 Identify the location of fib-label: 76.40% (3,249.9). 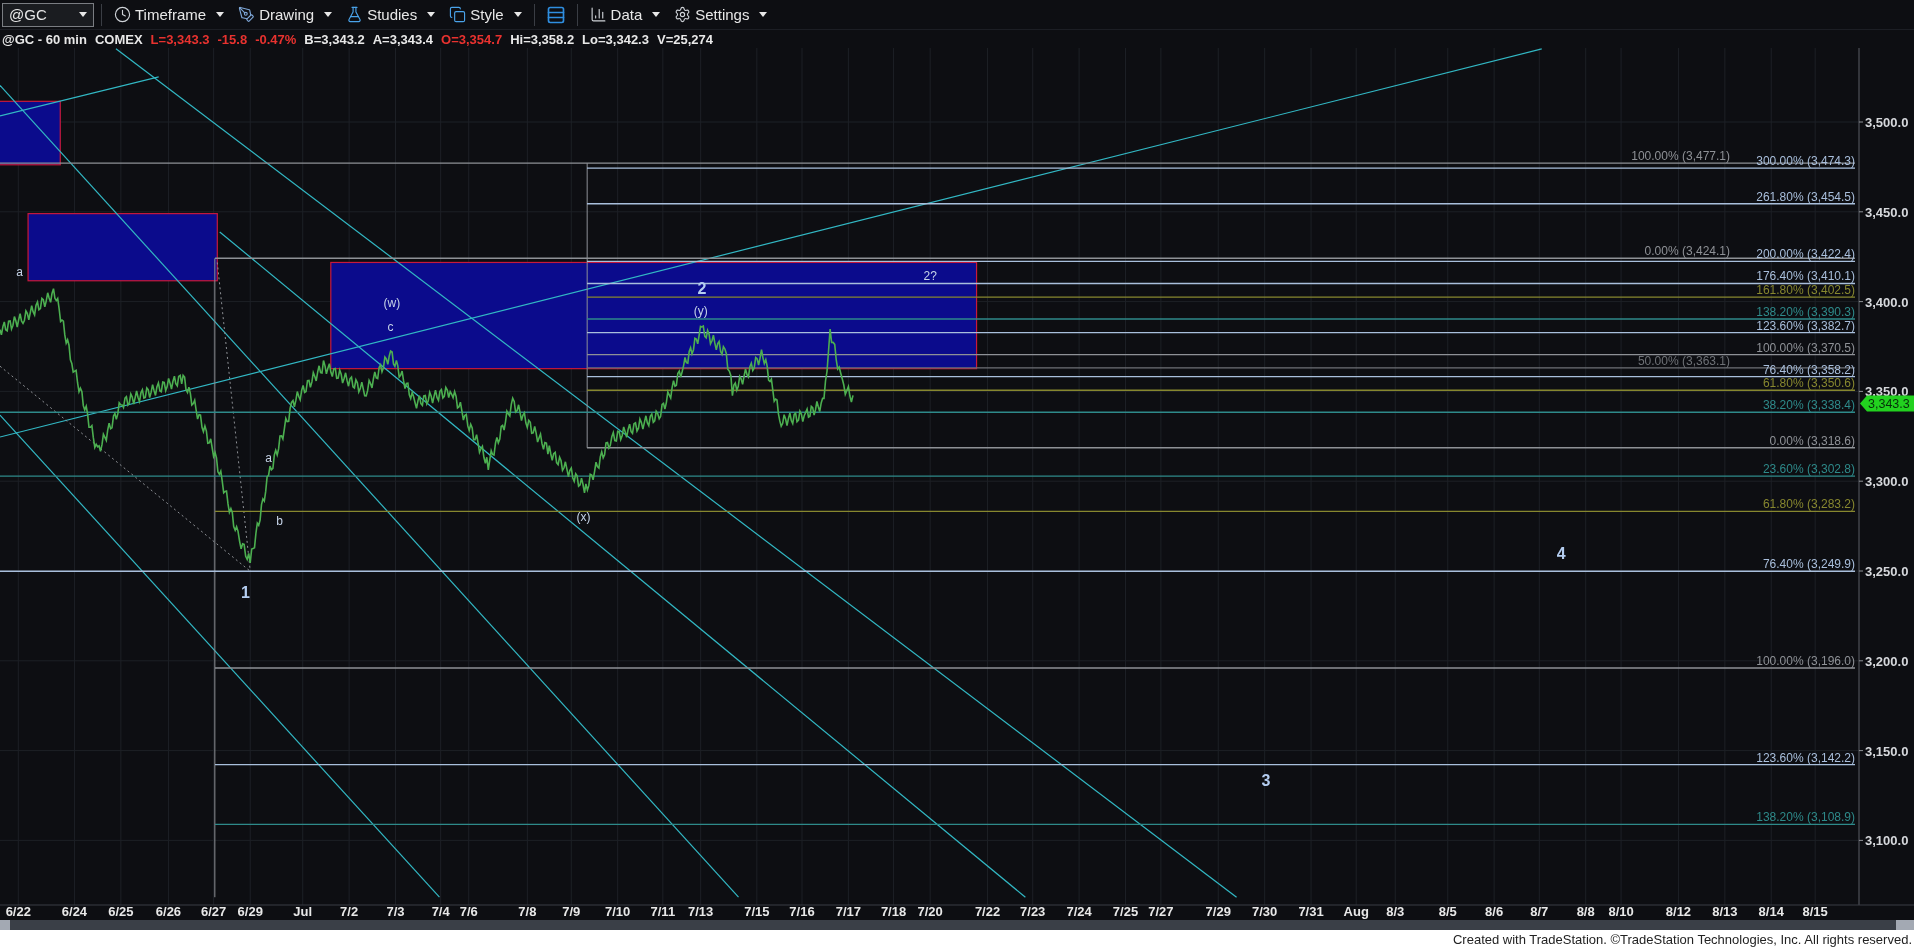
(1808, 564).